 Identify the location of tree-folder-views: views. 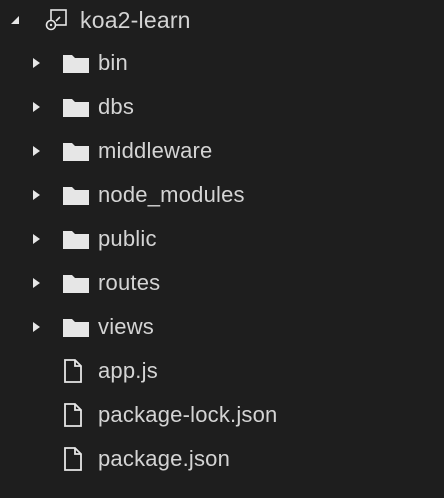
(222, 327).